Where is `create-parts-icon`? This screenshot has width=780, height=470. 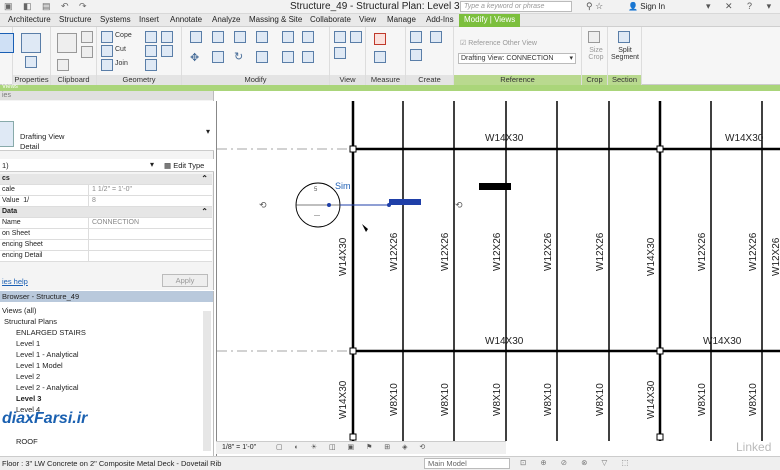
create-parts-icon is located at coordinates (416, 37).